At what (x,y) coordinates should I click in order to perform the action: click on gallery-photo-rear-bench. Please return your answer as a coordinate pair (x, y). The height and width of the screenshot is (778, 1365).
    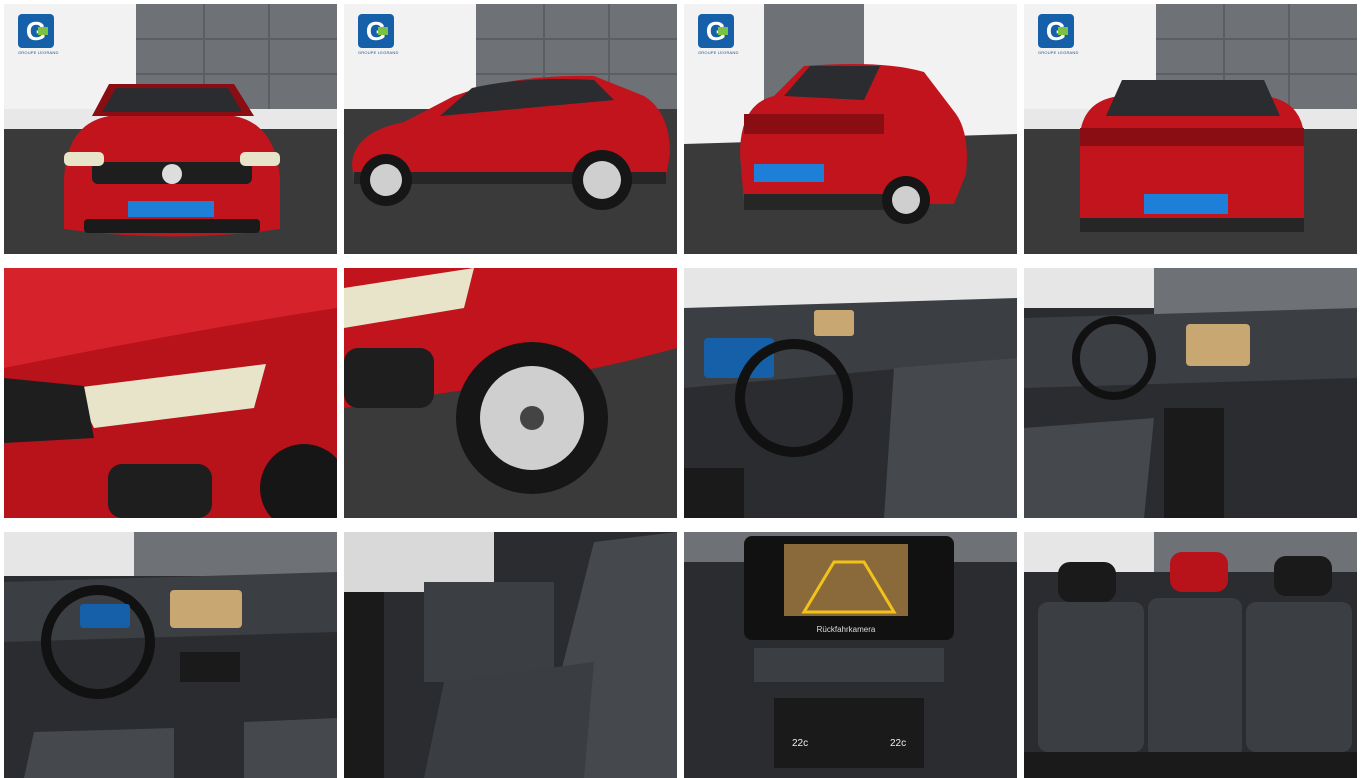
    Looking at the image, I should click on (1190, 655).